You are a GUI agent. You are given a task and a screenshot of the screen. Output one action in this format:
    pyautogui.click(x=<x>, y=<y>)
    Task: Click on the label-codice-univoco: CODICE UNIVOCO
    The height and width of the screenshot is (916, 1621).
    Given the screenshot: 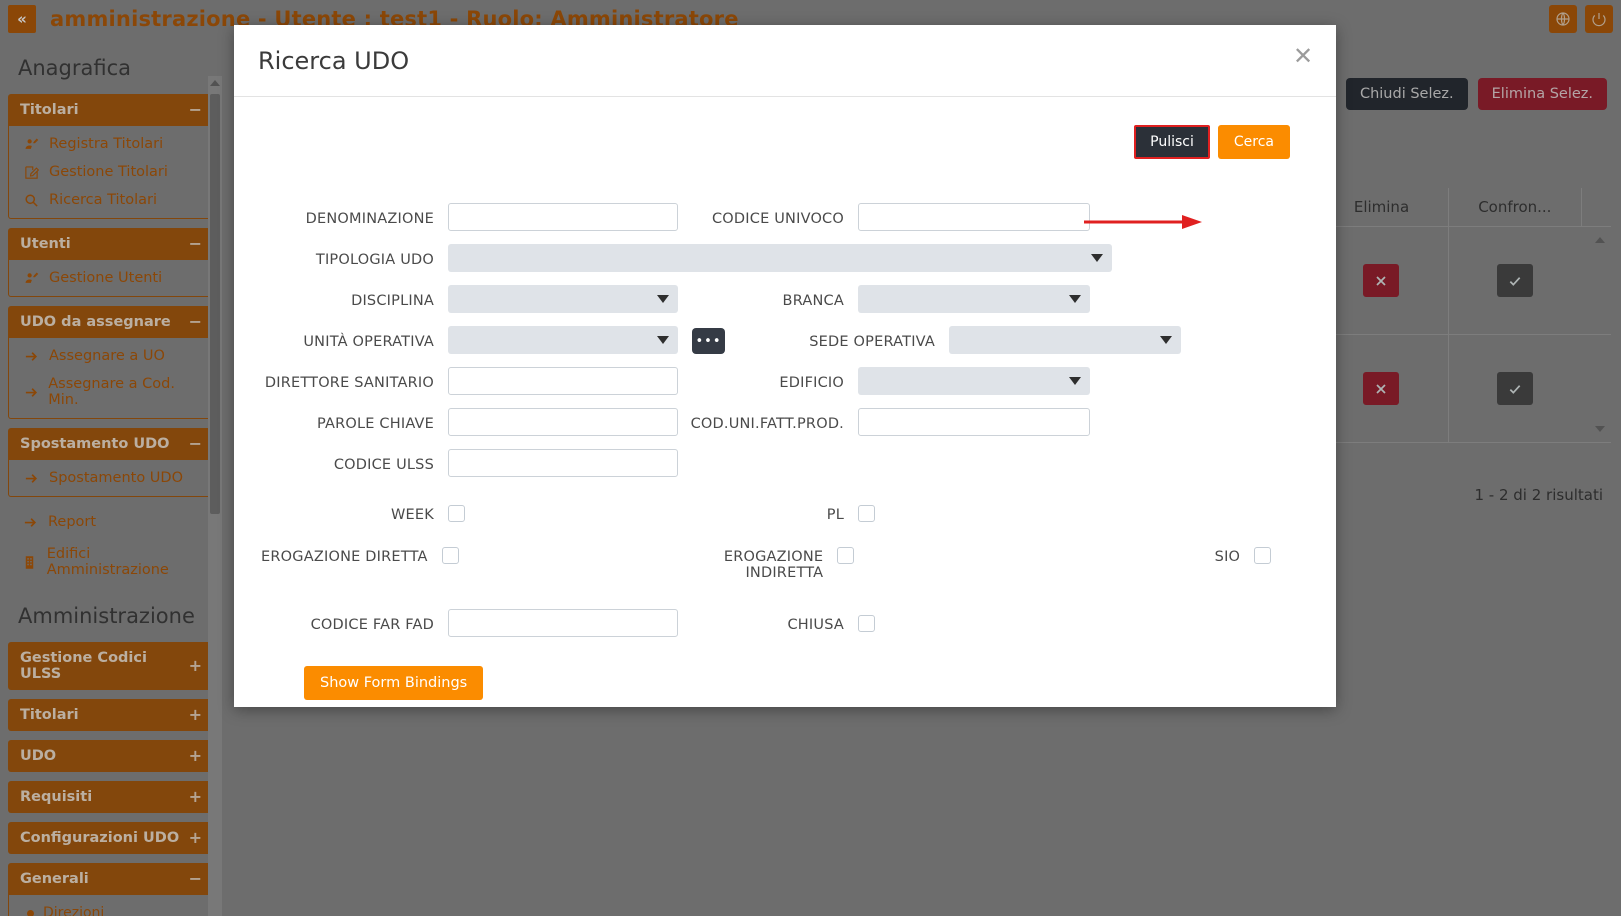 What is the action you would take?
    pyautogui.click(x=777, y=219)
    